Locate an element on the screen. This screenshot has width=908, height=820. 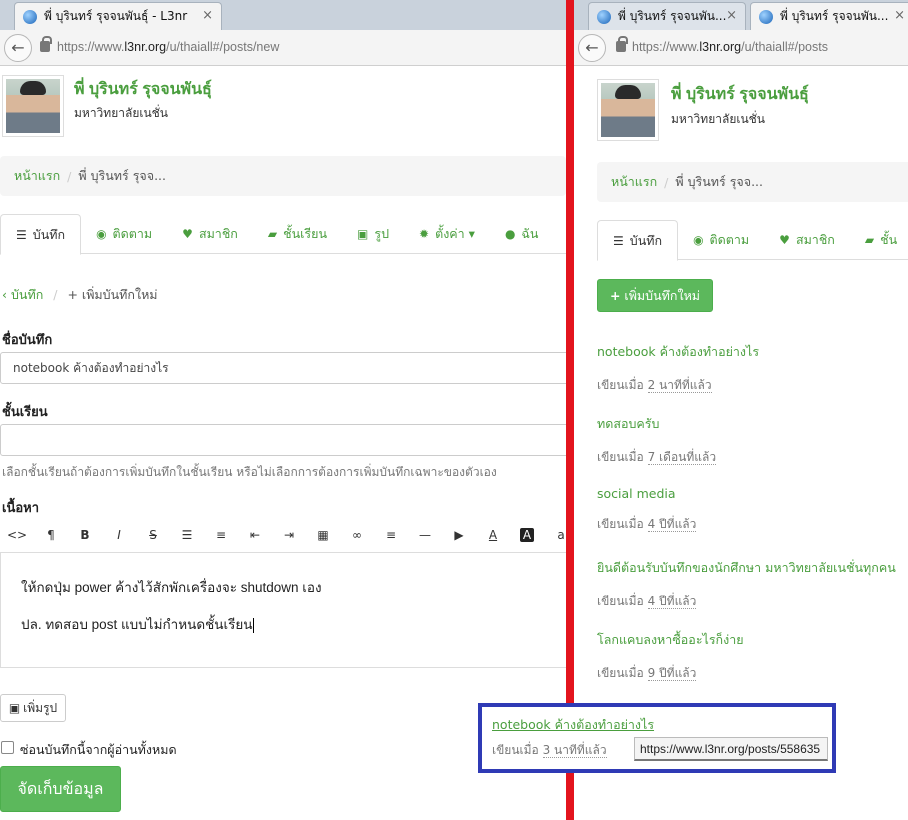
address-bar: ← https://www.l3nr.org/u/thaiall#/posts is located at coordinates (741, 48).